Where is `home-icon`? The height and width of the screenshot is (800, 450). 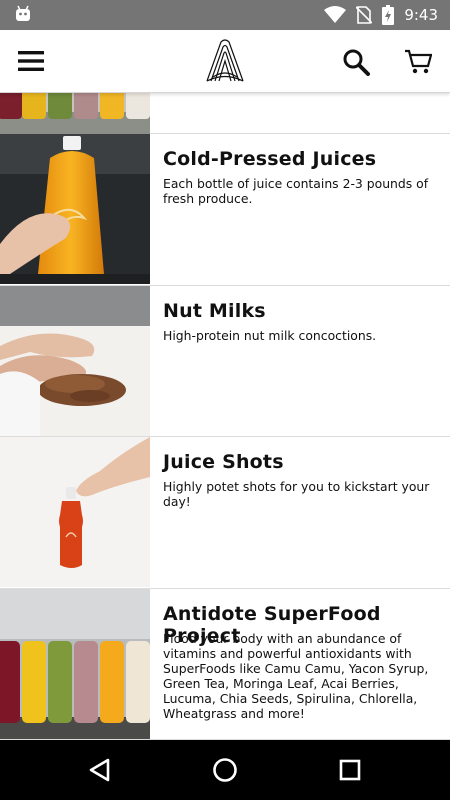 home-icon is located at coordinates (225, 770).